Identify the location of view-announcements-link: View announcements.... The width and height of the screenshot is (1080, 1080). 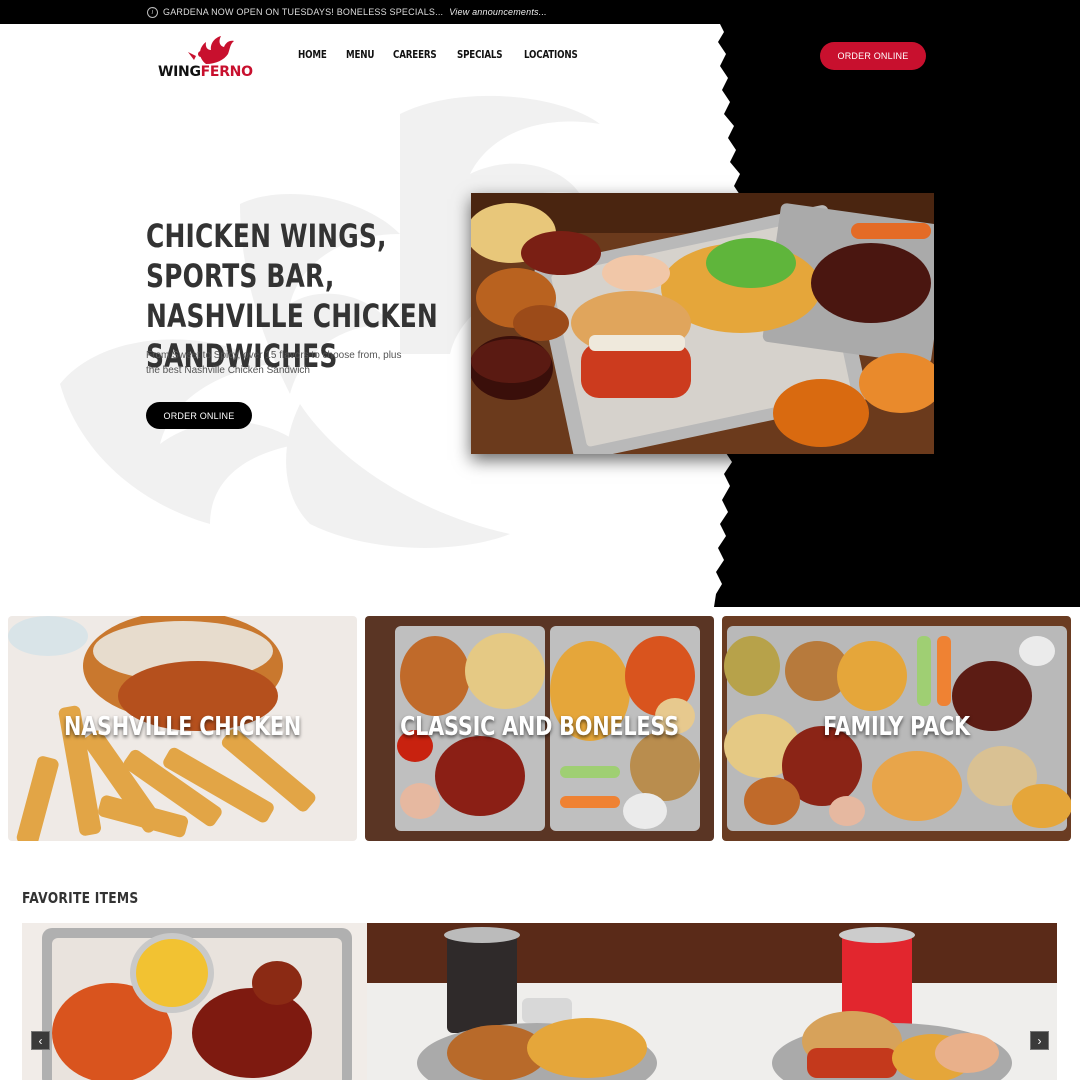
(498, 12).